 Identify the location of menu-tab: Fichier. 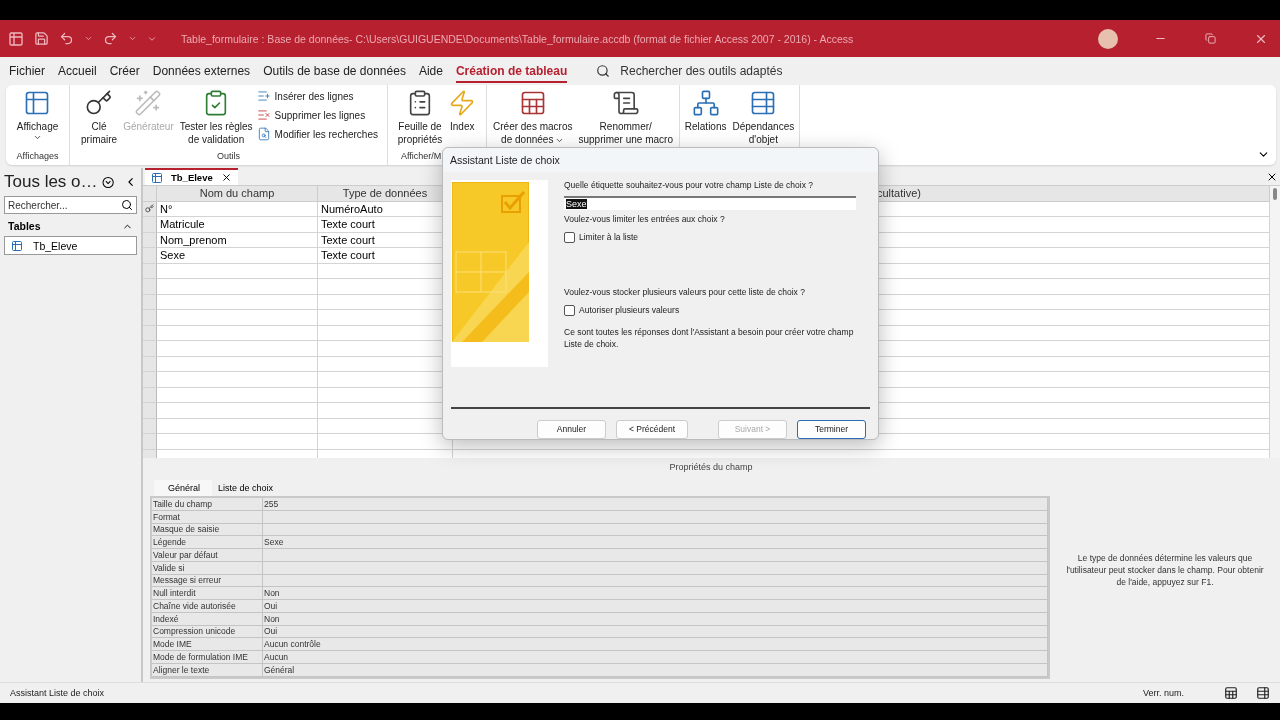
(27, 71).